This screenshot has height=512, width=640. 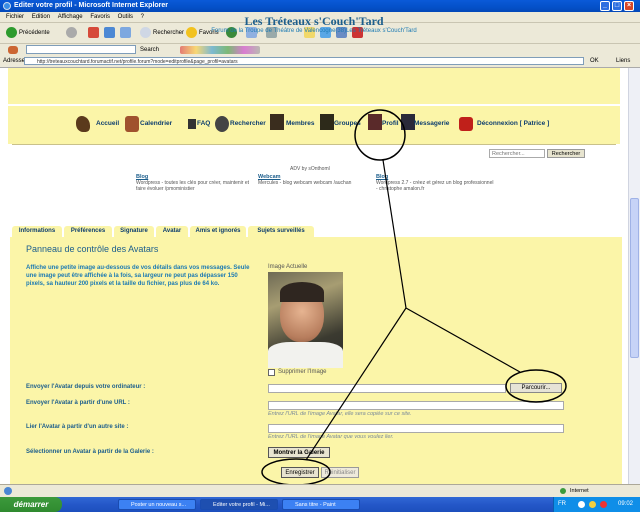 I want to click on toolbar-icons-strip, so click(x=220, y=50).